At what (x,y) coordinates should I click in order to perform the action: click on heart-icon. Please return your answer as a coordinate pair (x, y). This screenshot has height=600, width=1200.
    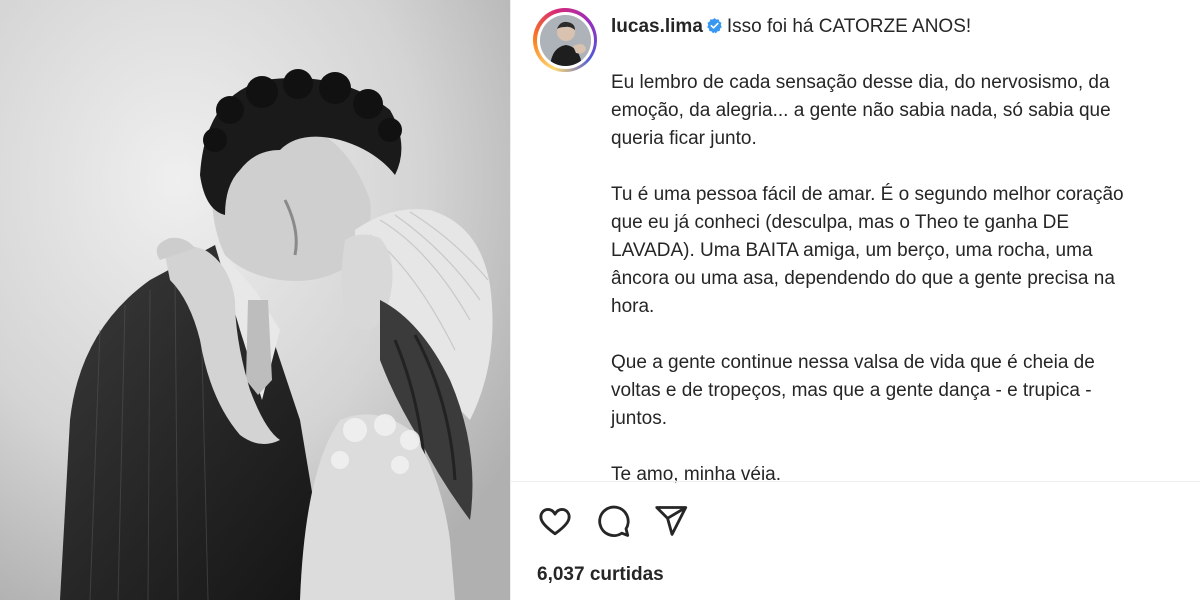
    Looking at the image, I should click on (555, 522).